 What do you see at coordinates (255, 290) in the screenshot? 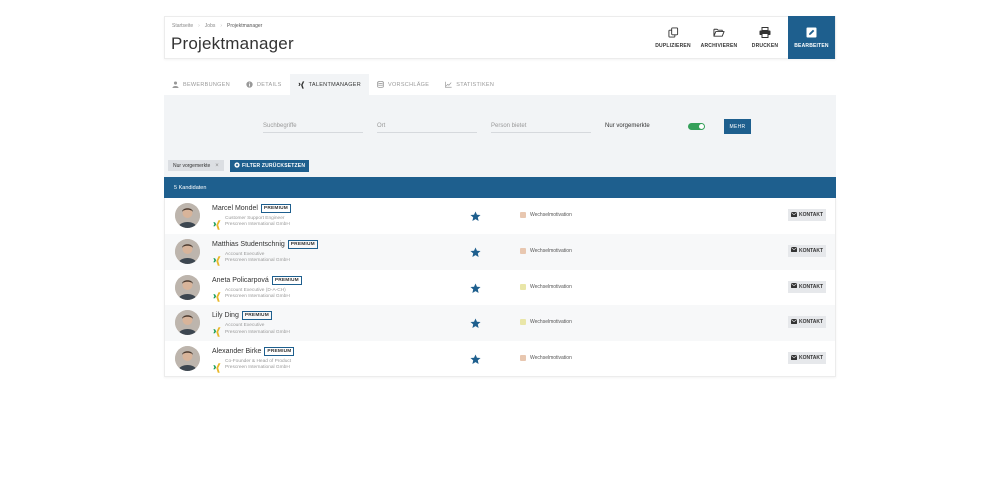
I see `candidate-position: Account Executive (D-A-CH)` at bounding box center [255, 290].